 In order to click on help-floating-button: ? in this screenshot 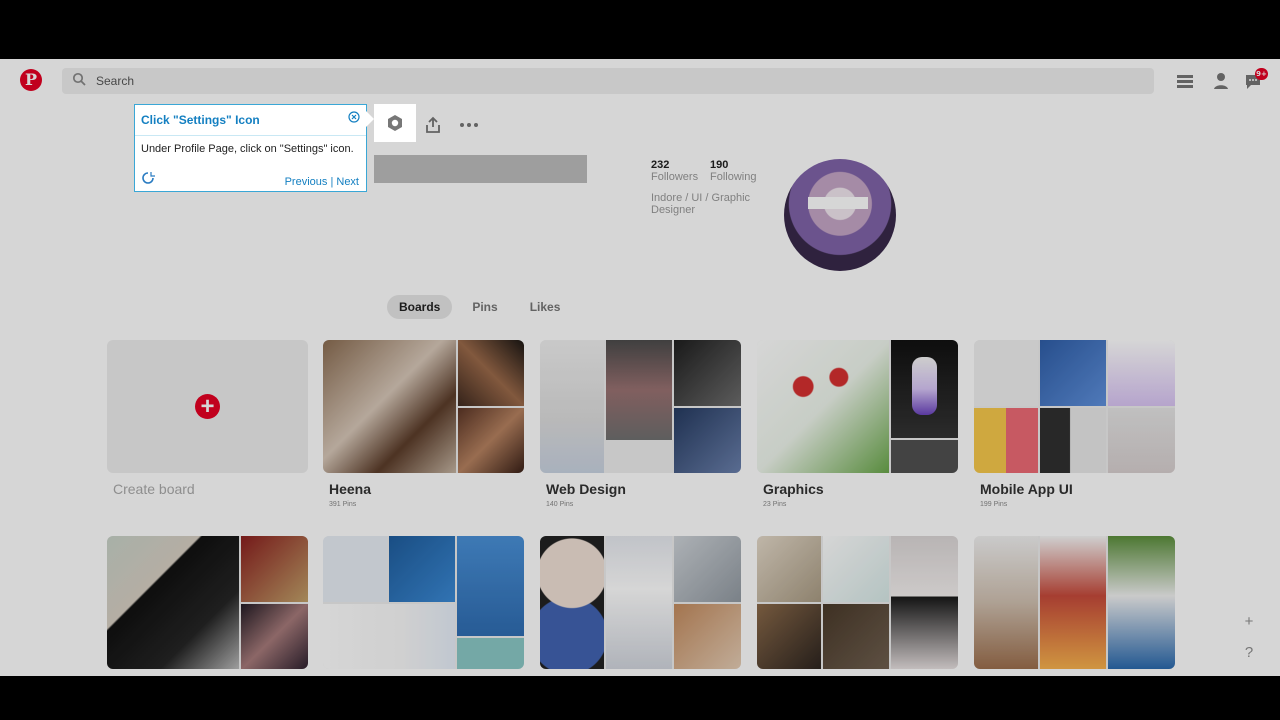, I will do `click(1249, 653)`.